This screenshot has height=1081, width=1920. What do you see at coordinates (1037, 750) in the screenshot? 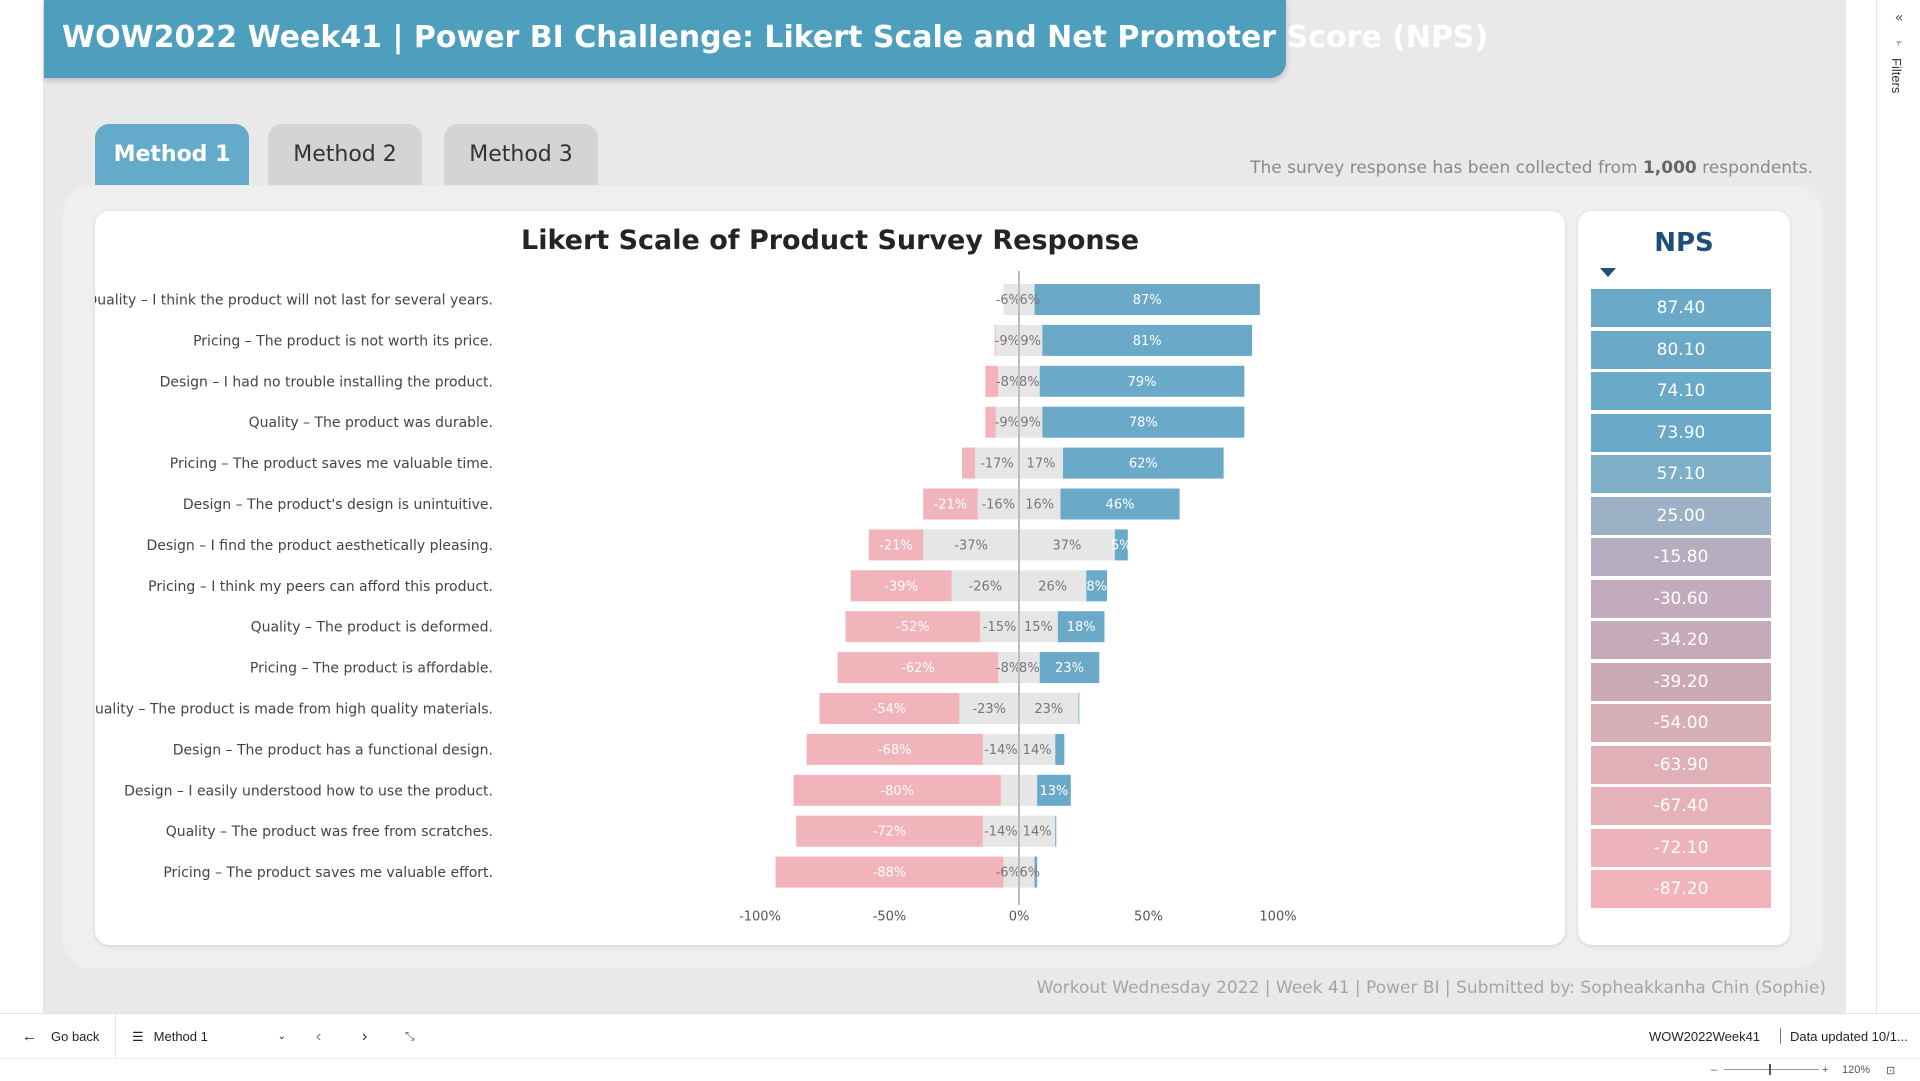
I see `neutral-data-label: 14%` at bounding box center [1037, 750].